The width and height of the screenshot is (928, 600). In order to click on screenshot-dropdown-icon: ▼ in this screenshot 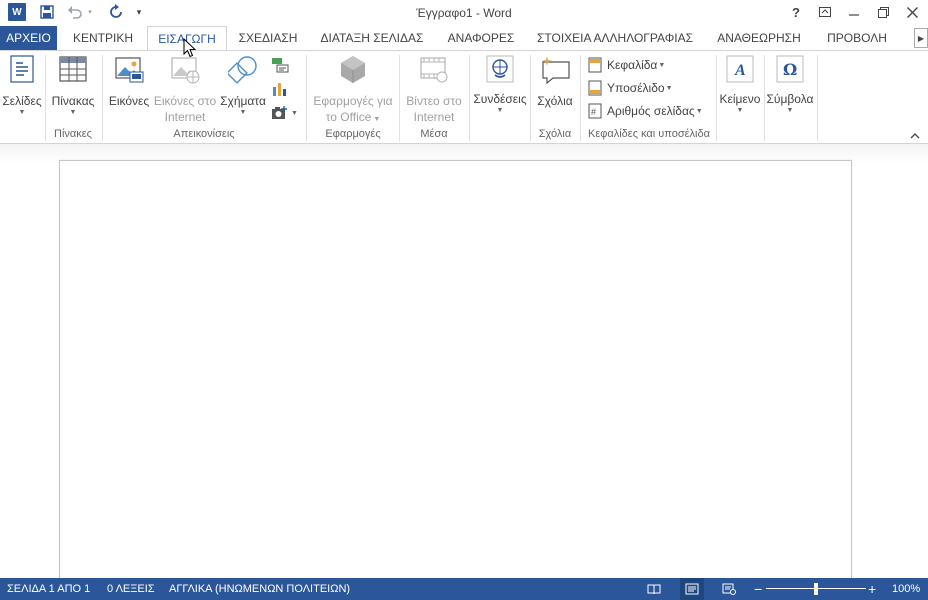, I will do `click(294, 113)`.